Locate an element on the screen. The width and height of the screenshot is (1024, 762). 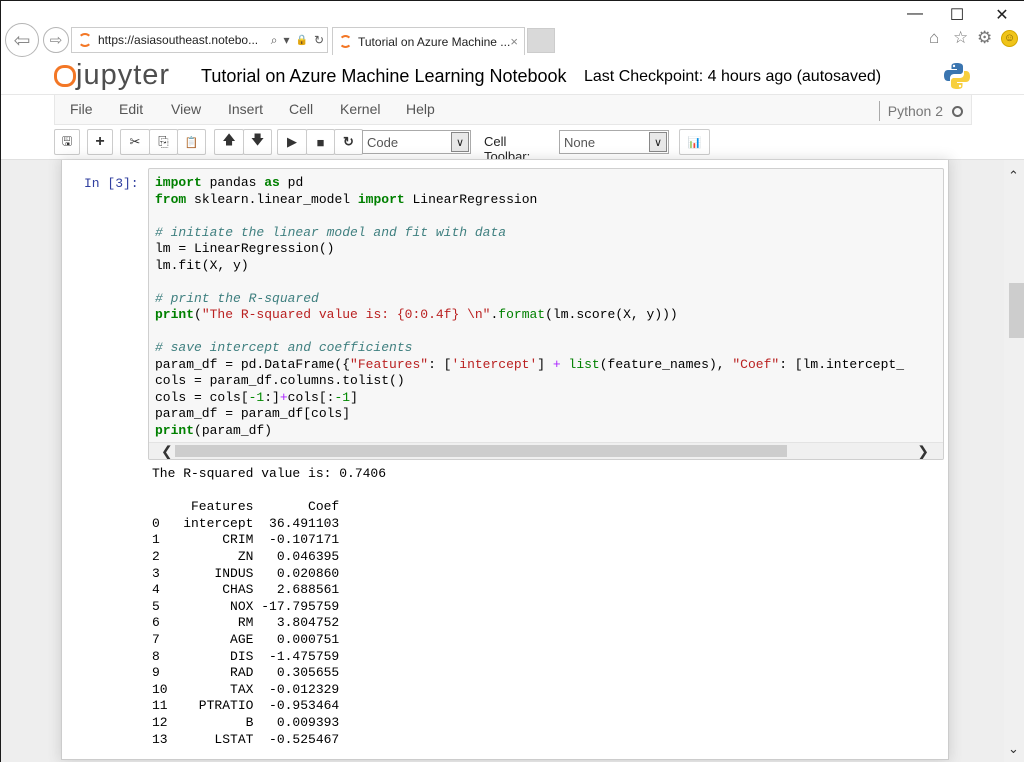
paste-button: 📋 is located at coordinates (191, 142).